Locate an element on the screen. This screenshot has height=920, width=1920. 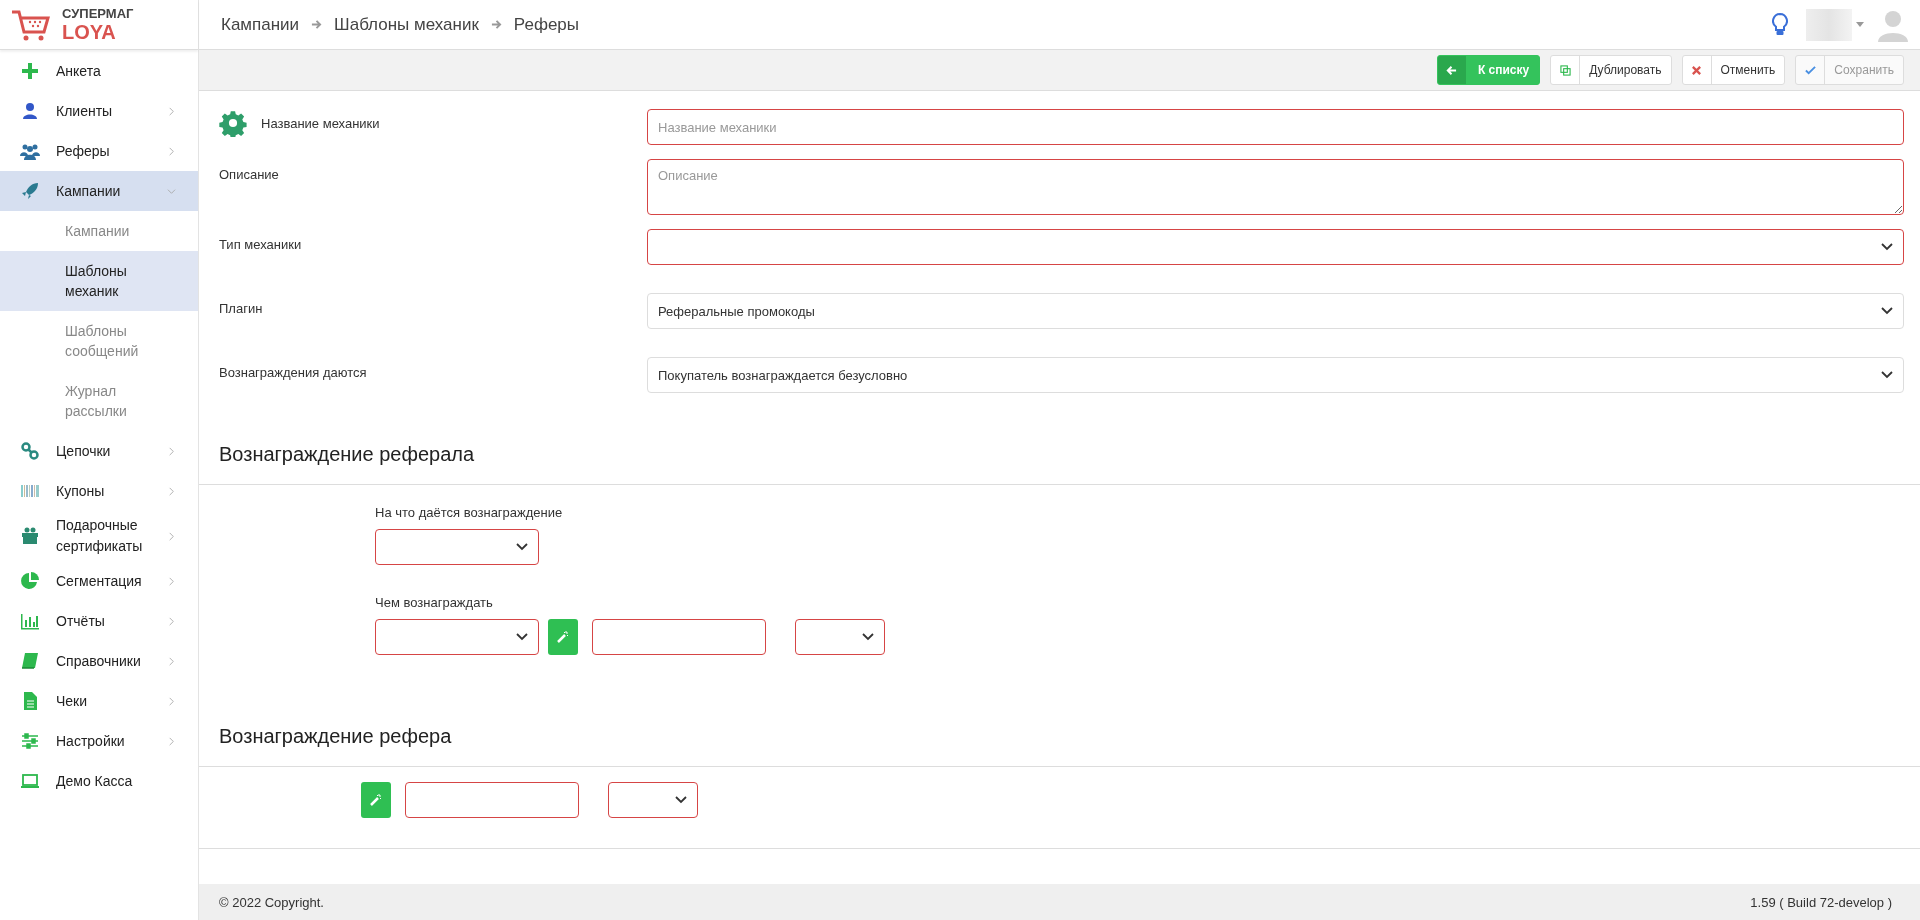
sidebar-item: Чеки is located at coordinates (99, 701).